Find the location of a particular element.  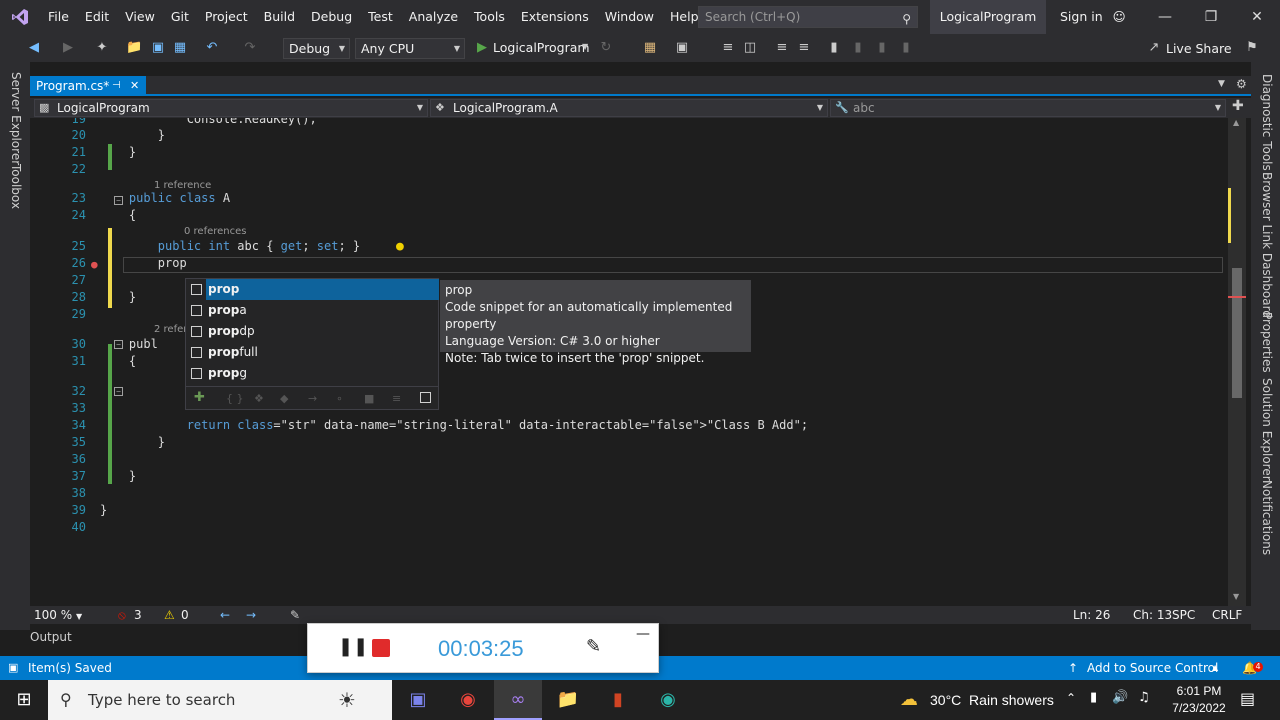

member-dropdown: 🔧 abc ▼ is located at coordinates (1028, 108).